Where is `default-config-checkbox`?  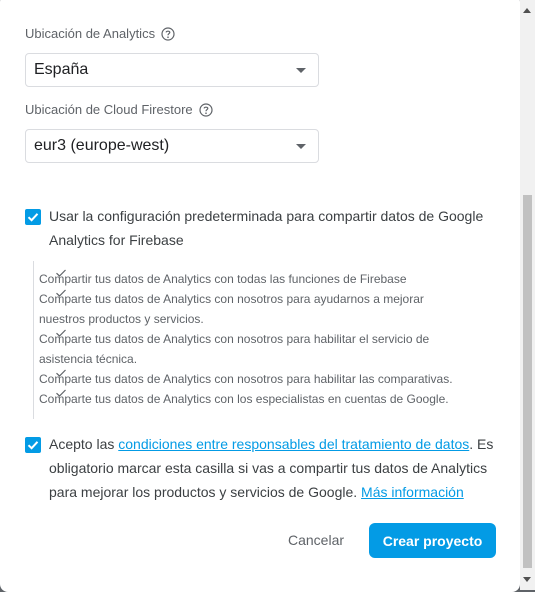 default-config-checkbox is located at coordinates (33, 217).